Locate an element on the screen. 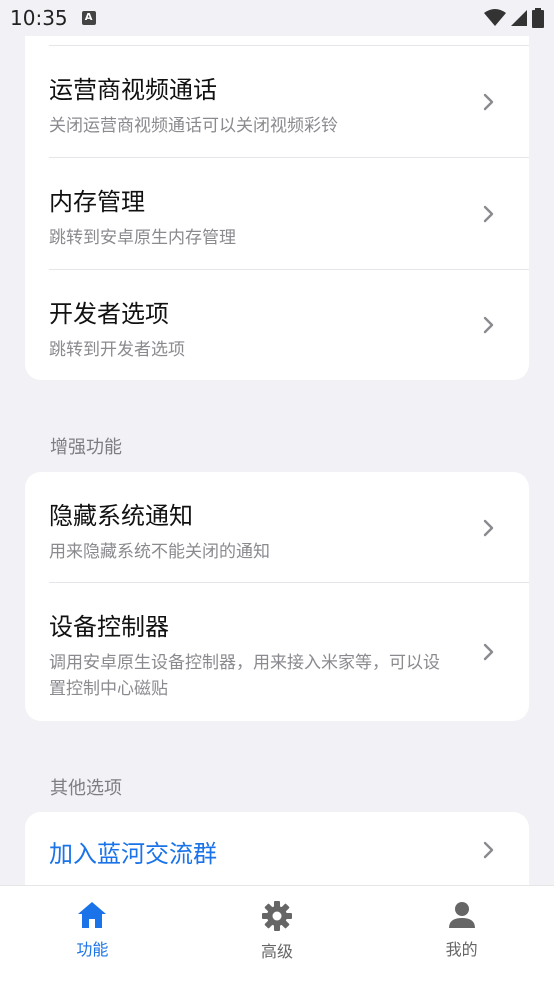 The height and width of the screenshot is (985, 554). item-title: 隐藏系统通知 is located at coordinates (121, 516).